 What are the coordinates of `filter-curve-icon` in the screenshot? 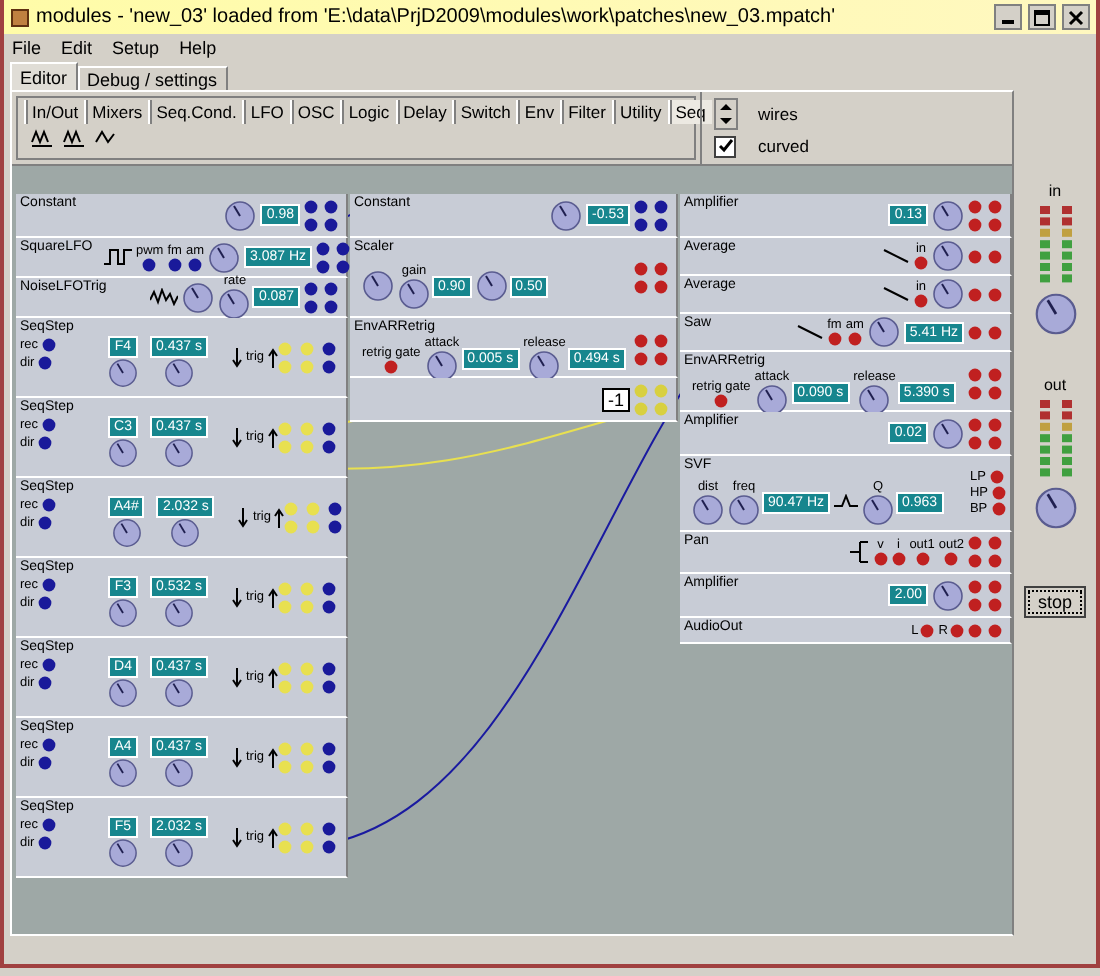 It's located at (846, 502).